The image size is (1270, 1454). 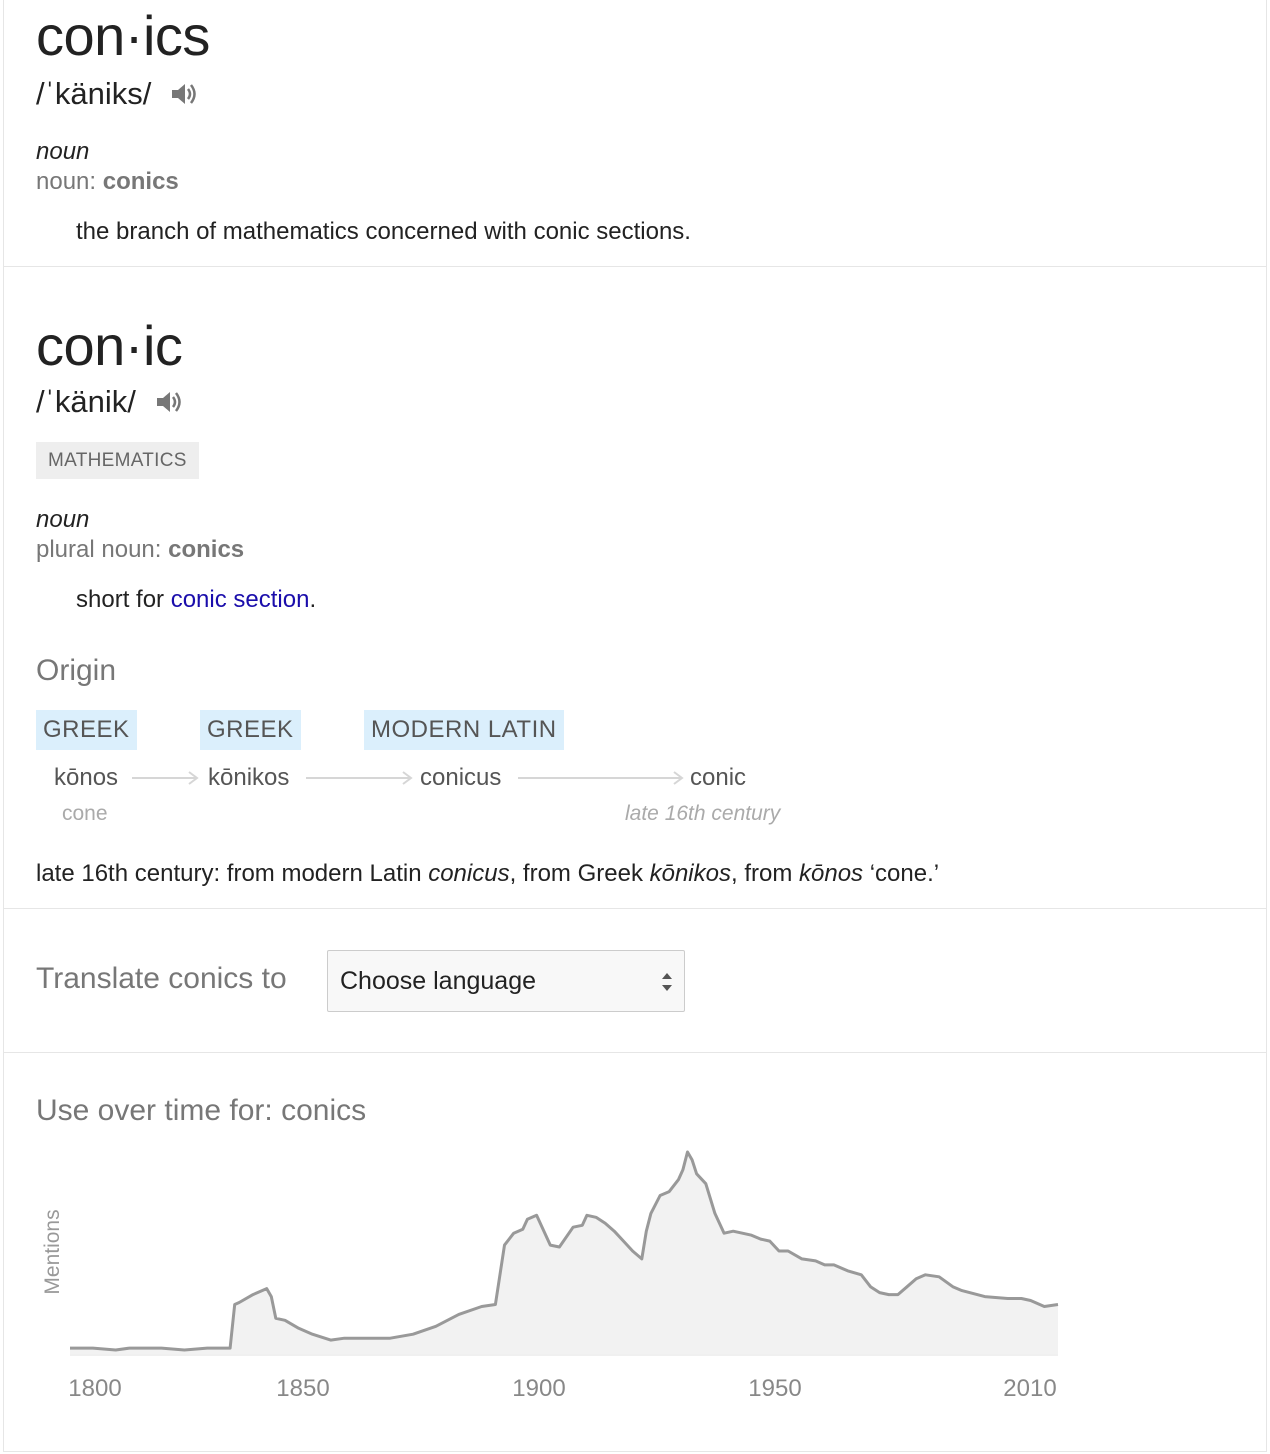 I want to click on origin-note-text: , from, so click(x=764, y=873).